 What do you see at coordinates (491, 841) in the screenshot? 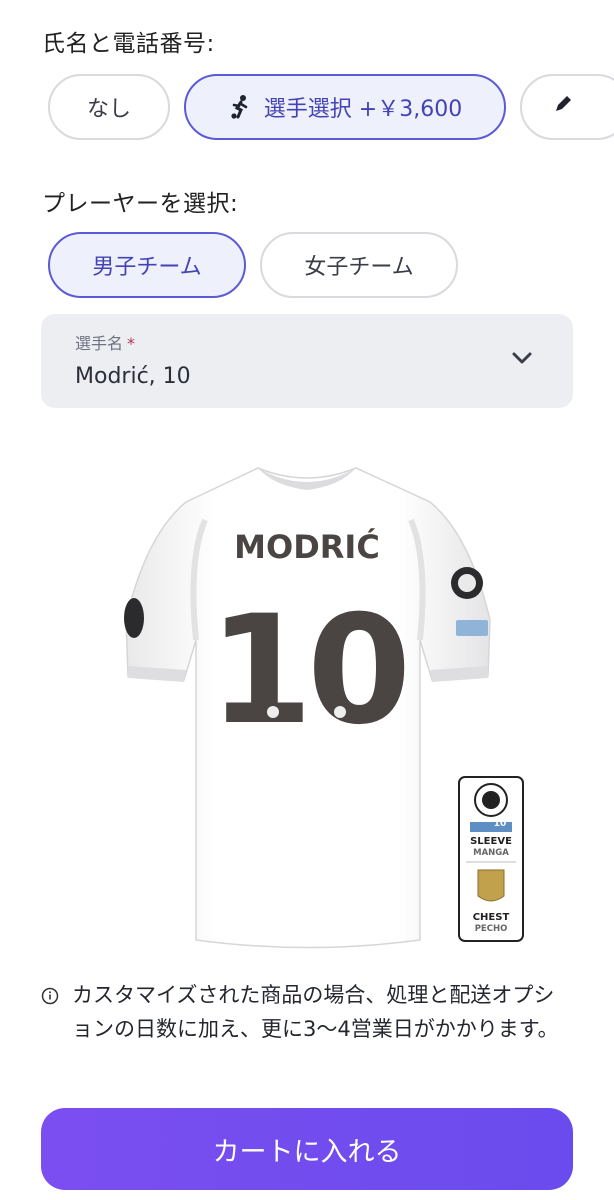
I see `patch-sleeve-en: SLEEVE` at bounding box center [491, 841].